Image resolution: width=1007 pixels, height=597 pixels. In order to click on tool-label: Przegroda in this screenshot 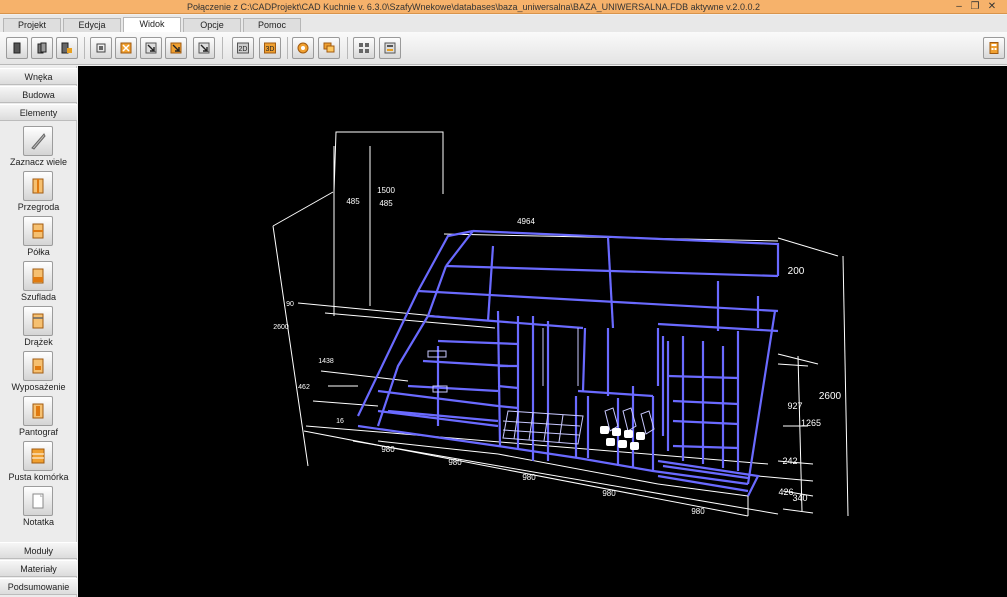, I will do `click(38, 207)`.